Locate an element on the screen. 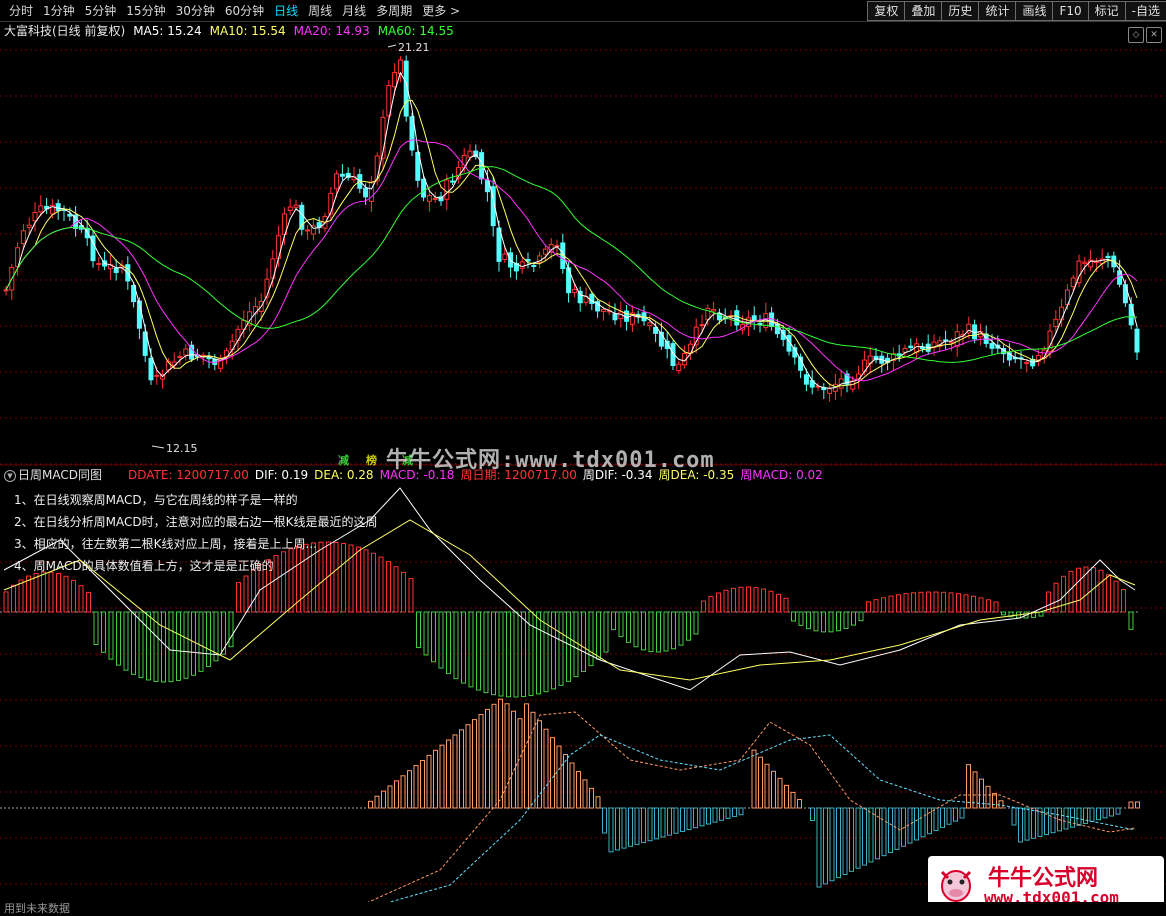  high-price-label: 21.21 is located at coordinates (414, 47).